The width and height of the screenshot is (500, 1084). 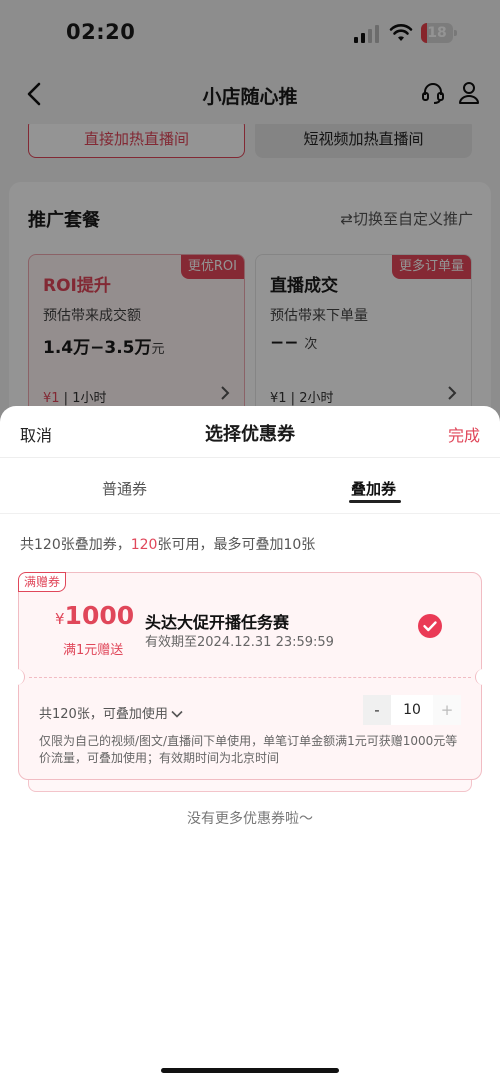 What do you see at coordinates (60, 619) in the screenshot?
I see `currency-symbol: ¥` at bounding box center [60, 619].